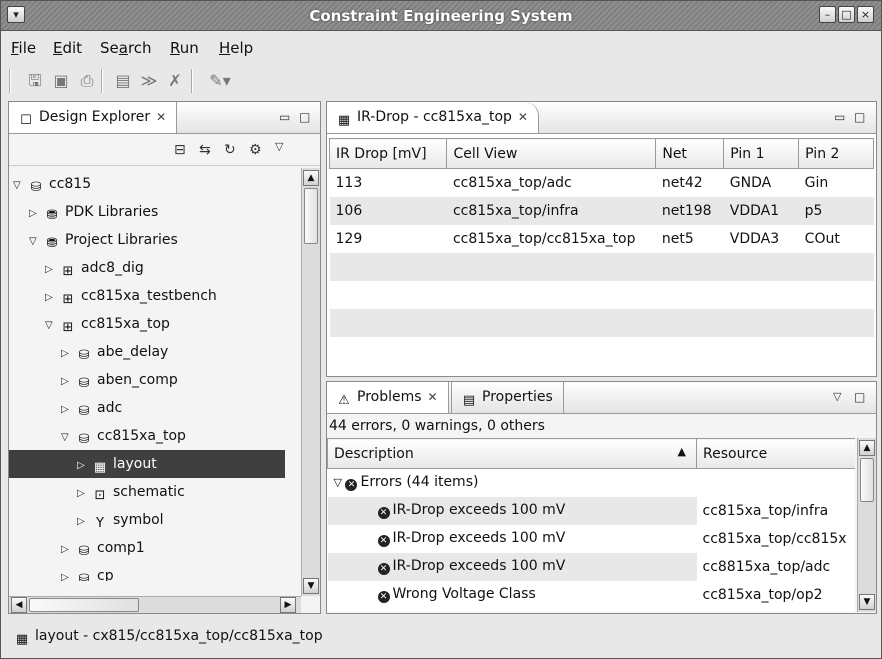 This screenshot has height=659, width=882. Describe the element at coordinates (19, 605) in the screenshot. I see `scroll-left-icon: ◀` at that location.